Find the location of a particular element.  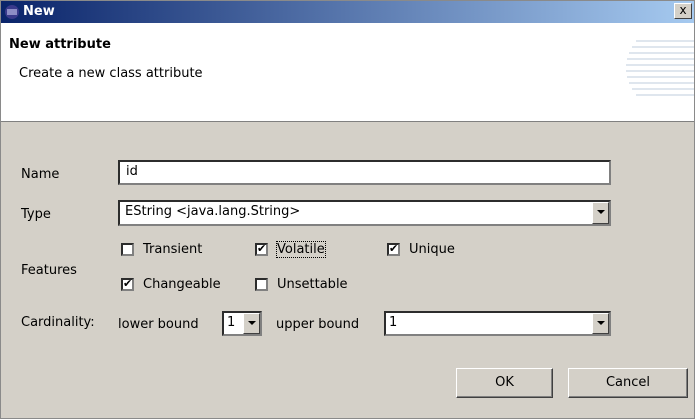

title-bar: New x is located at coordinates (347, 12).